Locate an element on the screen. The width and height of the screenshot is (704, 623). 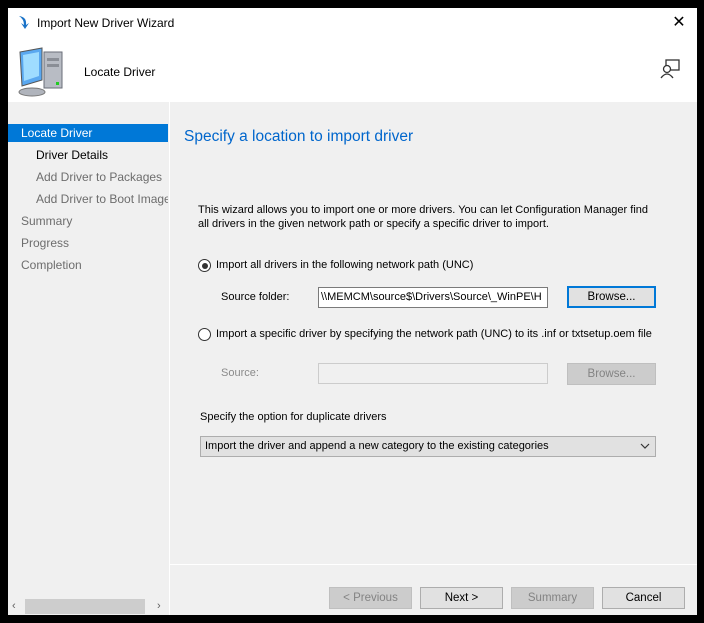
source-folder-input: \\MEMCM\source$\Drivers\Source\_WinPE\H is located at coordinates (433, 297).